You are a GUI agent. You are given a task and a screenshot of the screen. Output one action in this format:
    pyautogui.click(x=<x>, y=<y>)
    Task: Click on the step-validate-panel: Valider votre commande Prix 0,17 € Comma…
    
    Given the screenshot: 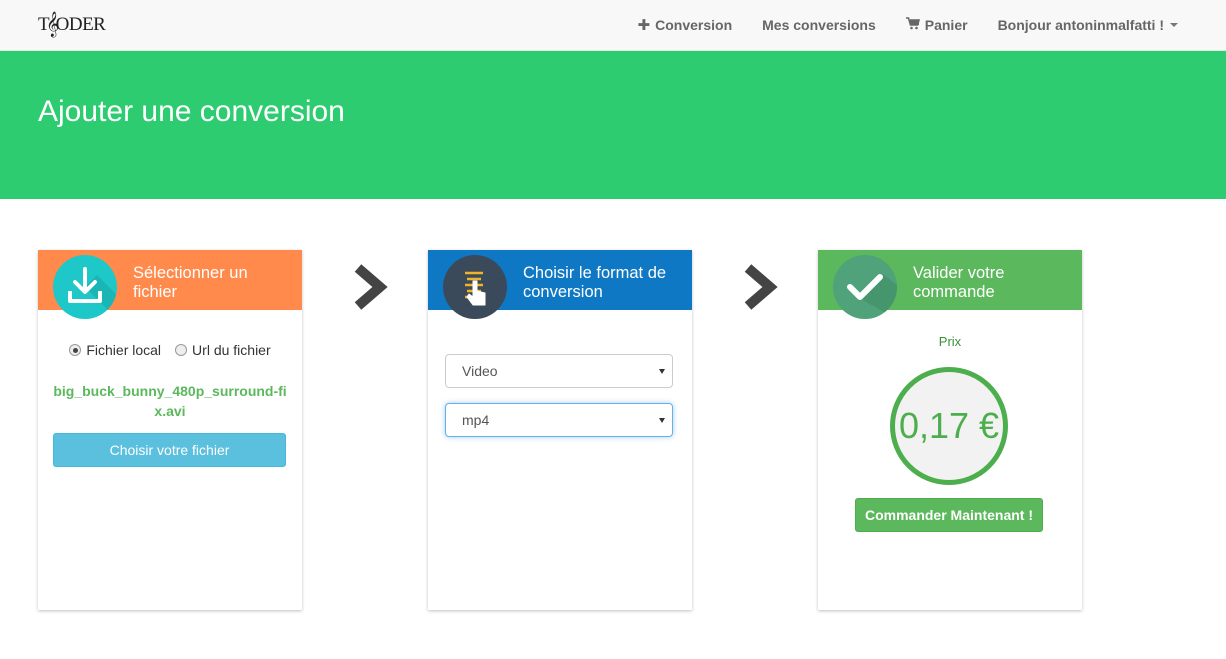 What is the action you would take?
    pyautogui.click(x=950, y=430)
    